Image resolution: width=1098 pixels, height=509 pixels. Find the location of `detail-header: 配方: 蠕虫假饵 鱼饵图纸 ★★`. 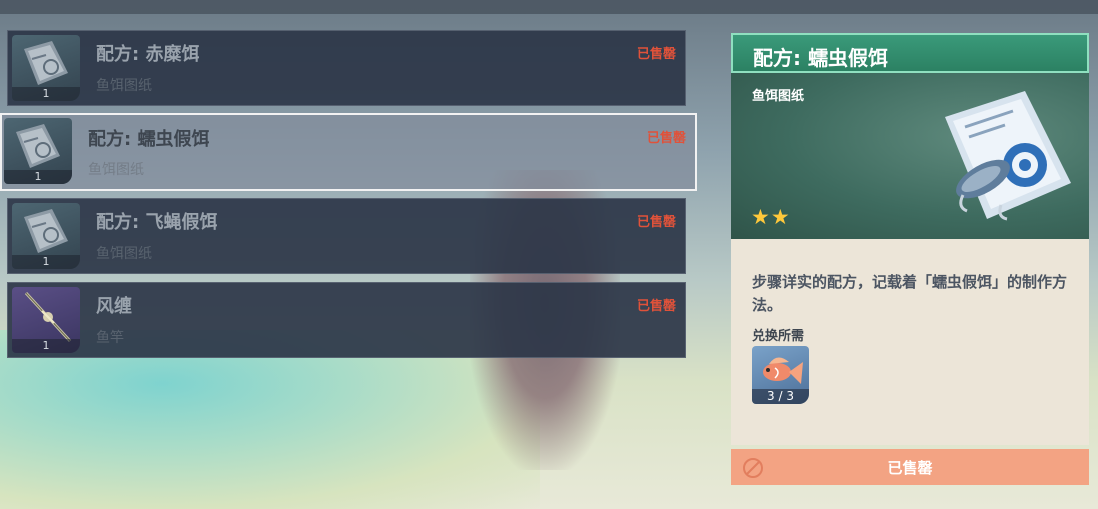

detail-header: 配方: 蠕虫假饵 鱼饵图纸 ★★ is located at coordinates (910, 136).